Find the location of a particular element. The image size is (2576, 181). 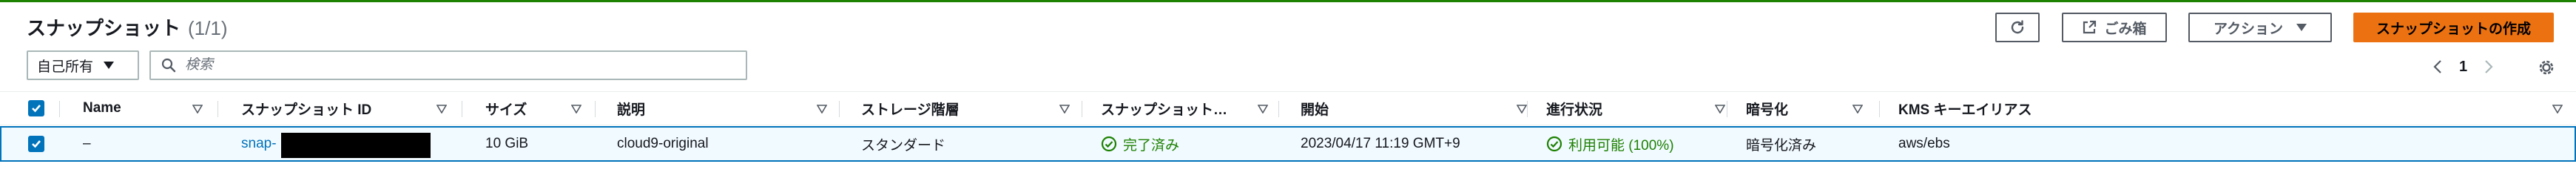

selection-count: (1/1) is located at coordinates (208, 28).